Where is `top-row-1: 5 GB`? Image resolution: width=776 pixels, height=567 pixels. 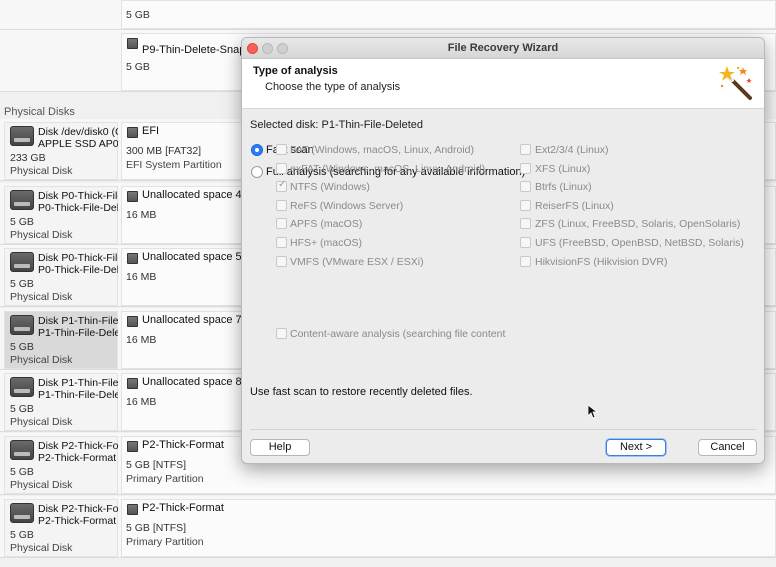 top-row-1: 5 GB is located at coordinates (388, 15).